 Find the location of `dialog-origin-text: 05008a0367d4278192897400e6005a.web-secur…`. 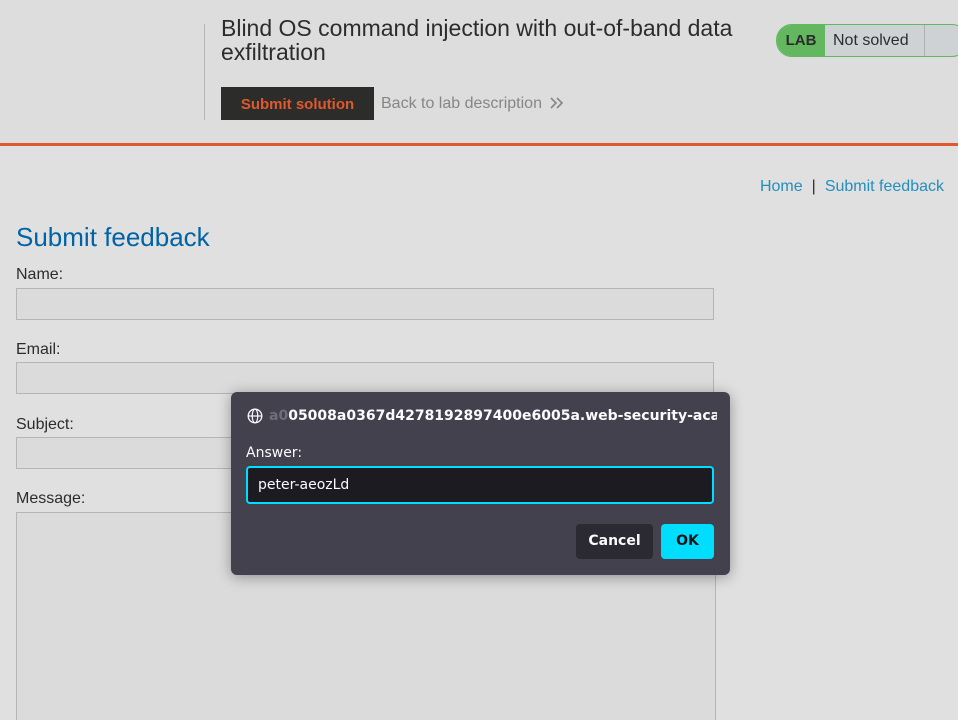

dialog-origin-text: 05008a0367d4278192897400e6005a.web-secur… is located at coordinates (502, 416).